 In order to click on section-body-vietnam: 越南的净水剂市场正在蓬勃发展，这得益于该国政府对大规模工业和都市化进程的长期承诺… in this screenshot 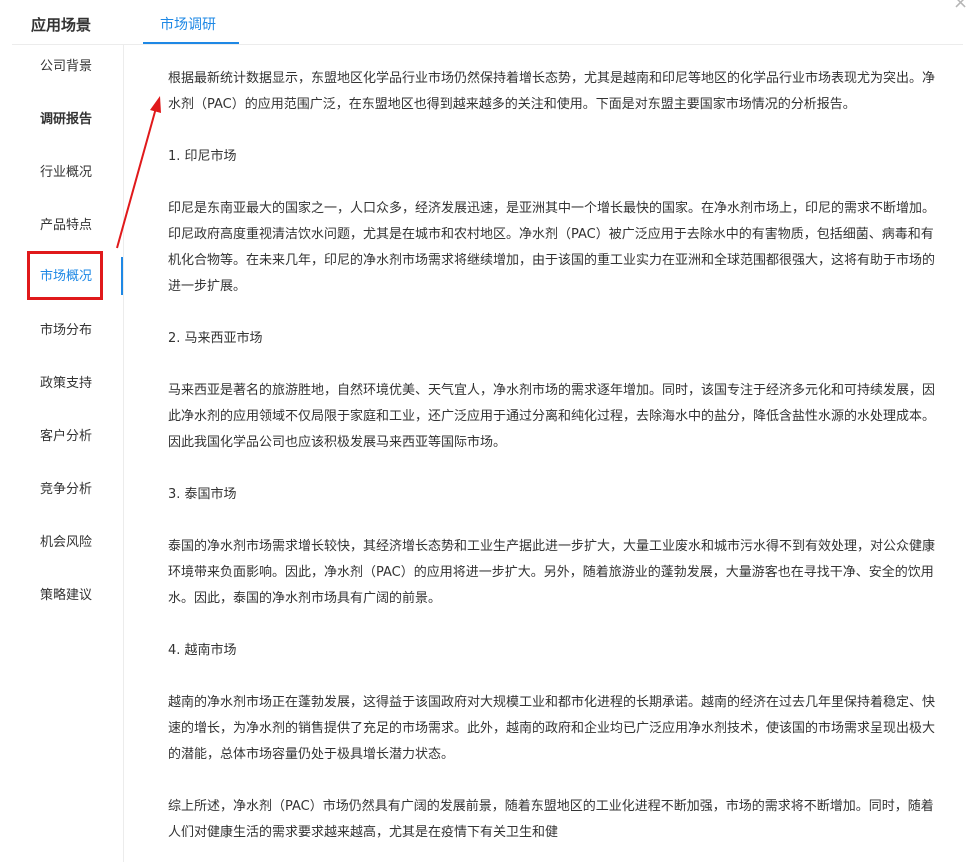, I will do `click(552, 728)`.